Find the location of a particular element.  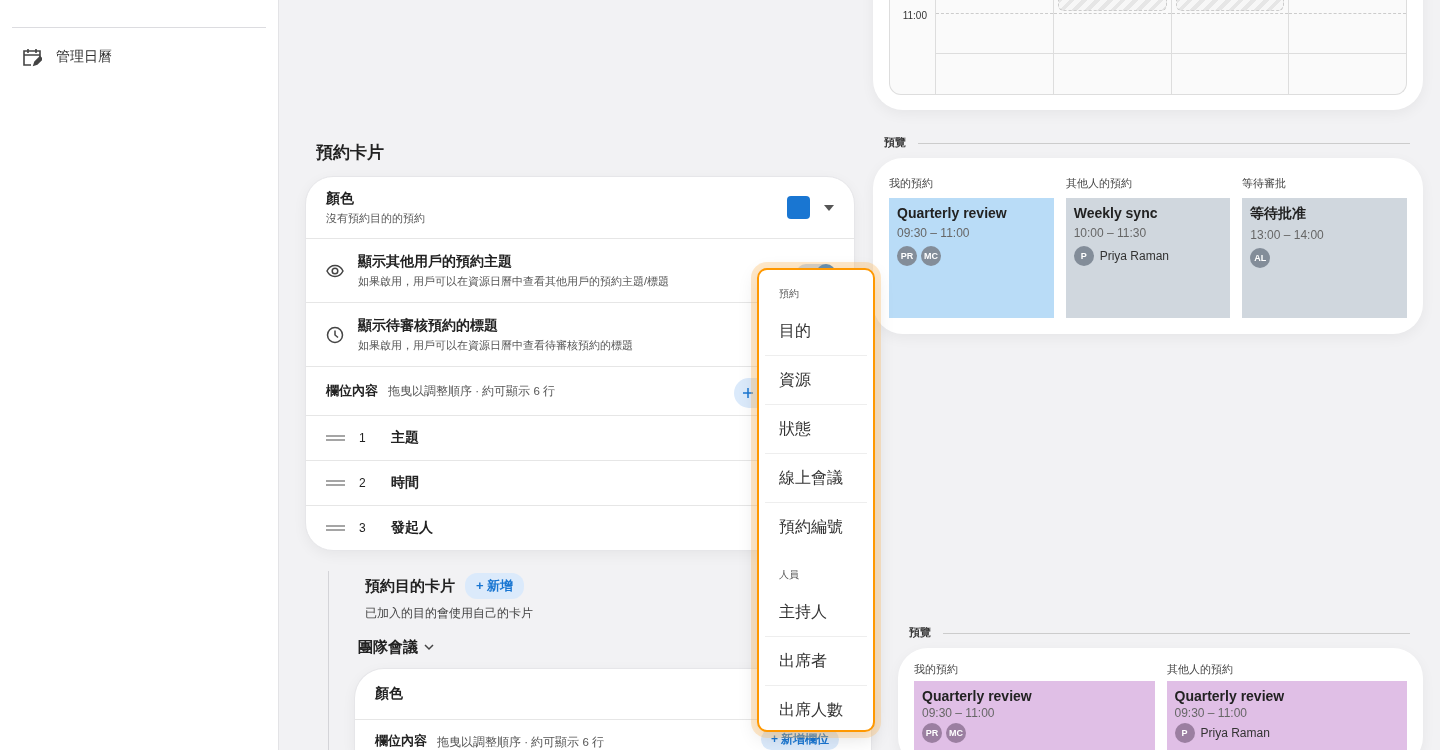

menu-item: 資源 is located at coordinates (816, 379).